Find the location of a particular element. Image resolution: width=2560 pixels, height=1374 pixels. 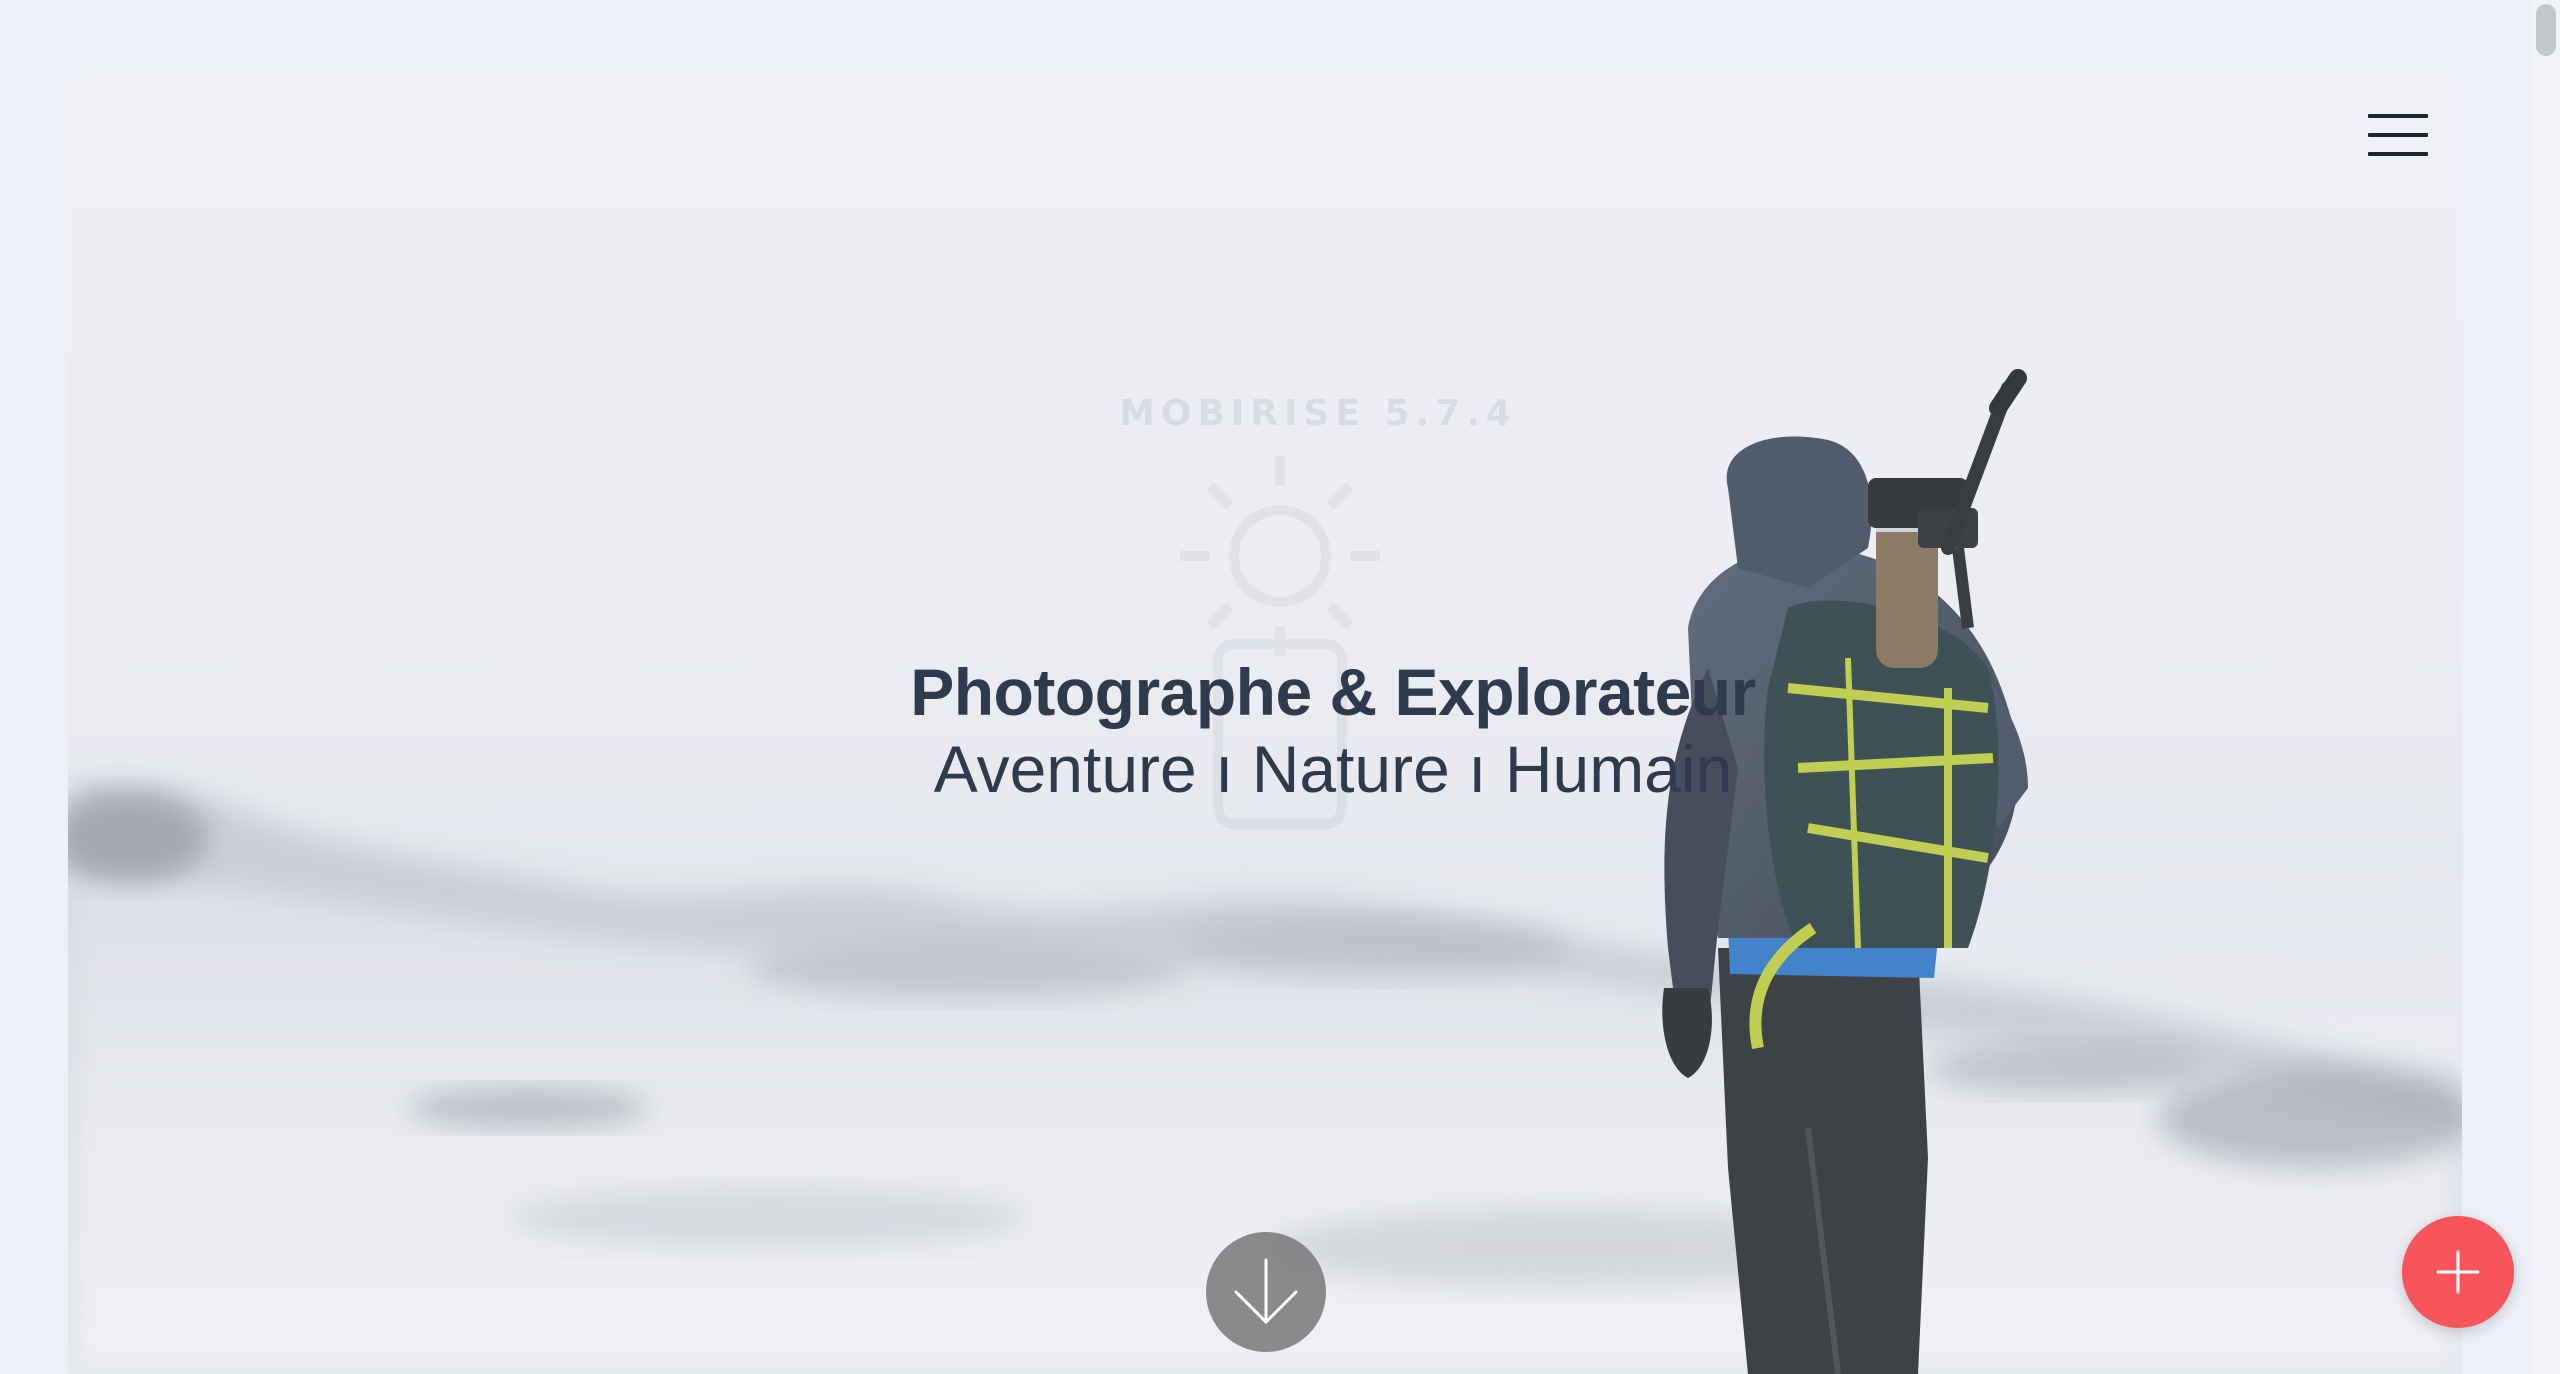

menu-line-bottom is located at coordinates (2398, 154).